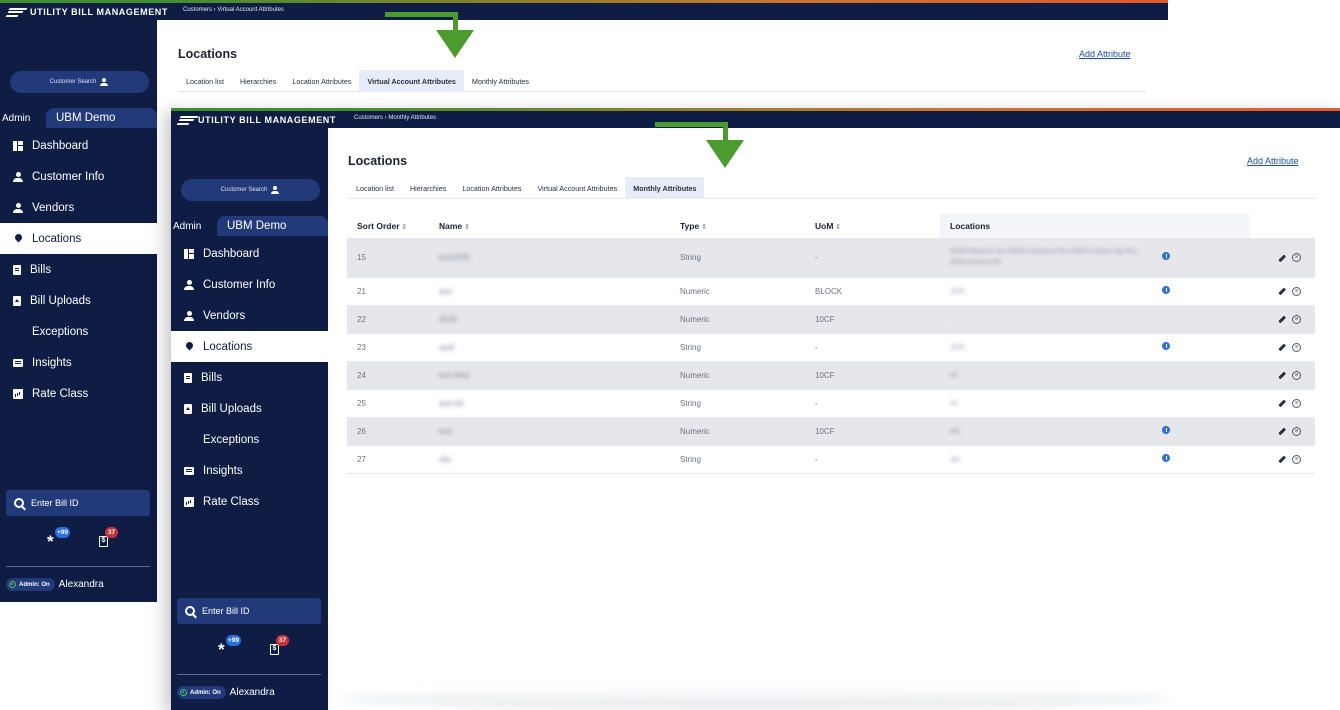  I want to click on admin-status: Admin: On Alexandra, so click(55, 584).